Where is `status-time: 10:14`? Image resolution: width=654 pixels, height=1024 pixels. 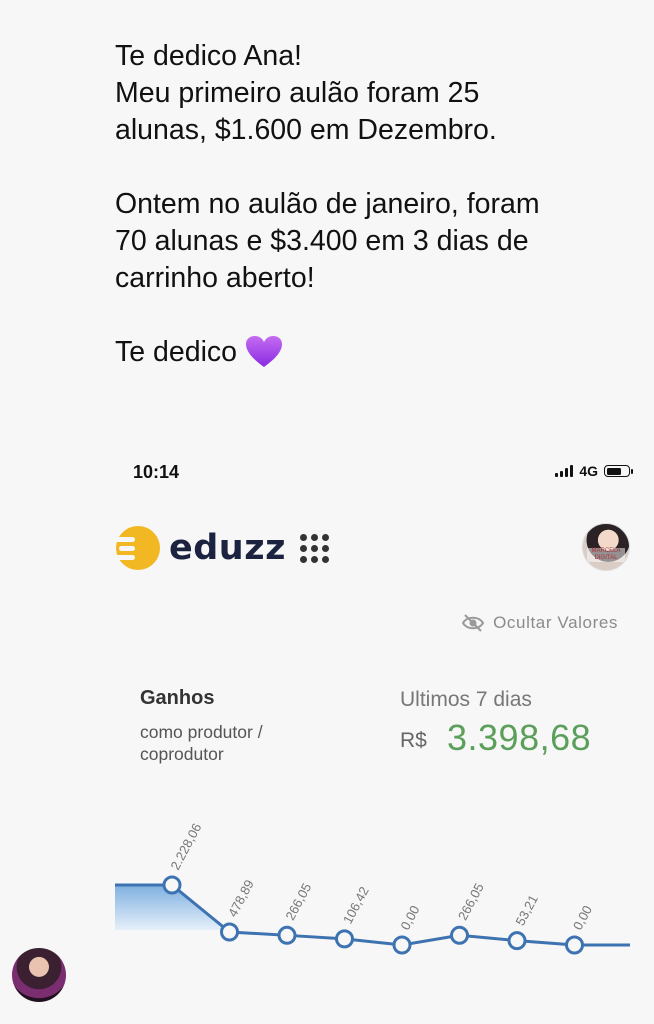
status-time: 10:14 is located at coordinates (156, 472).